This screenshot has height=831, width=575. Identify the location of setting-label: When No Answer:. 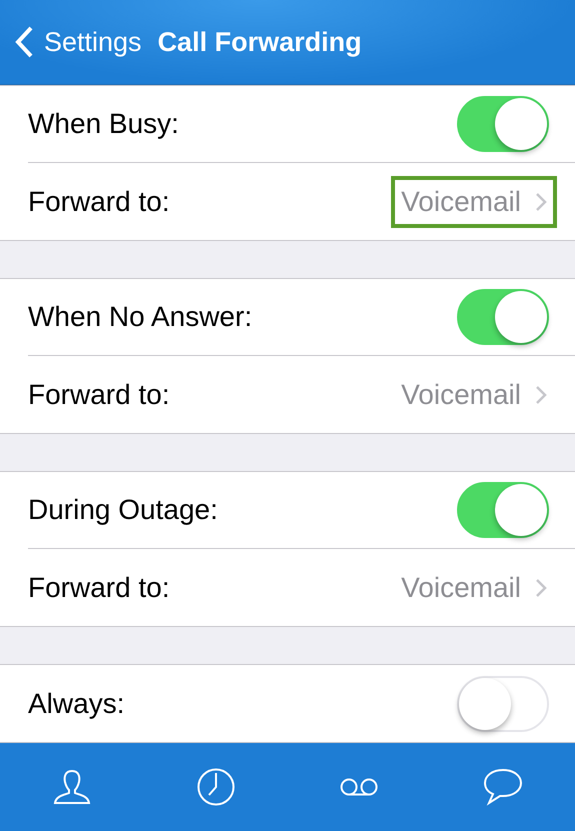
(140, 317).